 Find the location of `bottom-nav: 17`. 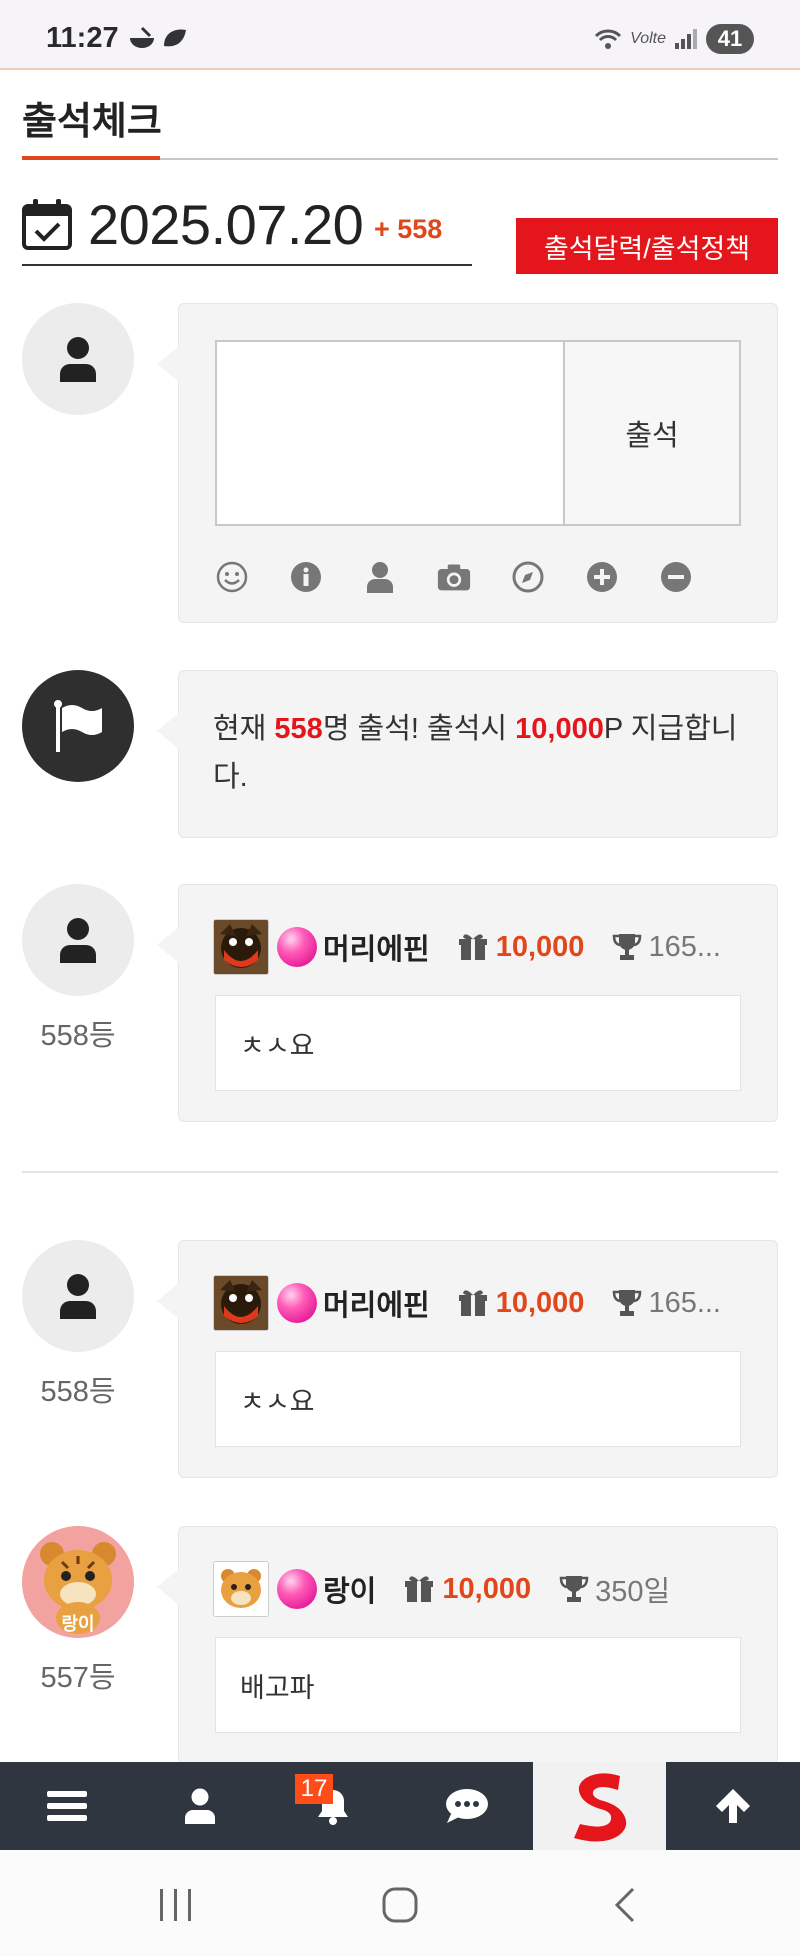

bottom-nav: 17 is located at coordinates (400, 1806).